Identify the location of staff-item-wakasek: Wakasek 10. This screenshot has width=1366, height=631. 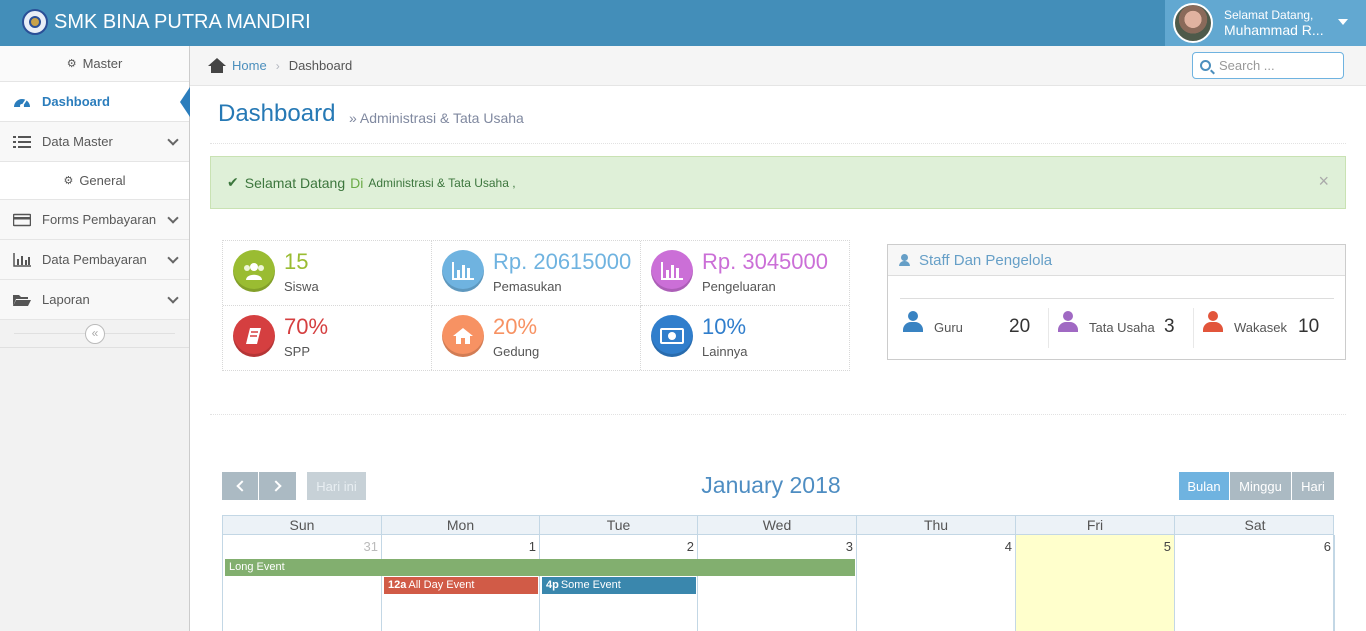
(1270, 327).